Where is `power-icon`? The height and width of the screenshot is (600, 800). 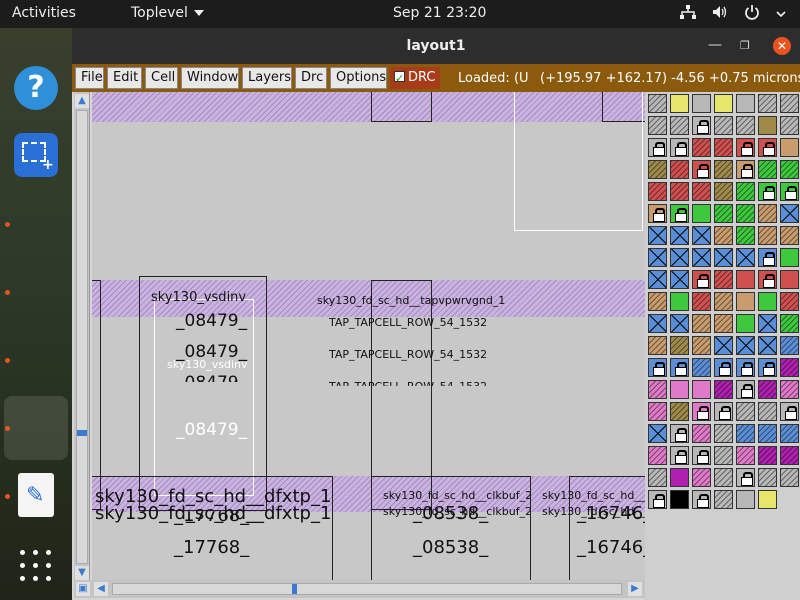
power-icon is located at coordinates (752, 14).